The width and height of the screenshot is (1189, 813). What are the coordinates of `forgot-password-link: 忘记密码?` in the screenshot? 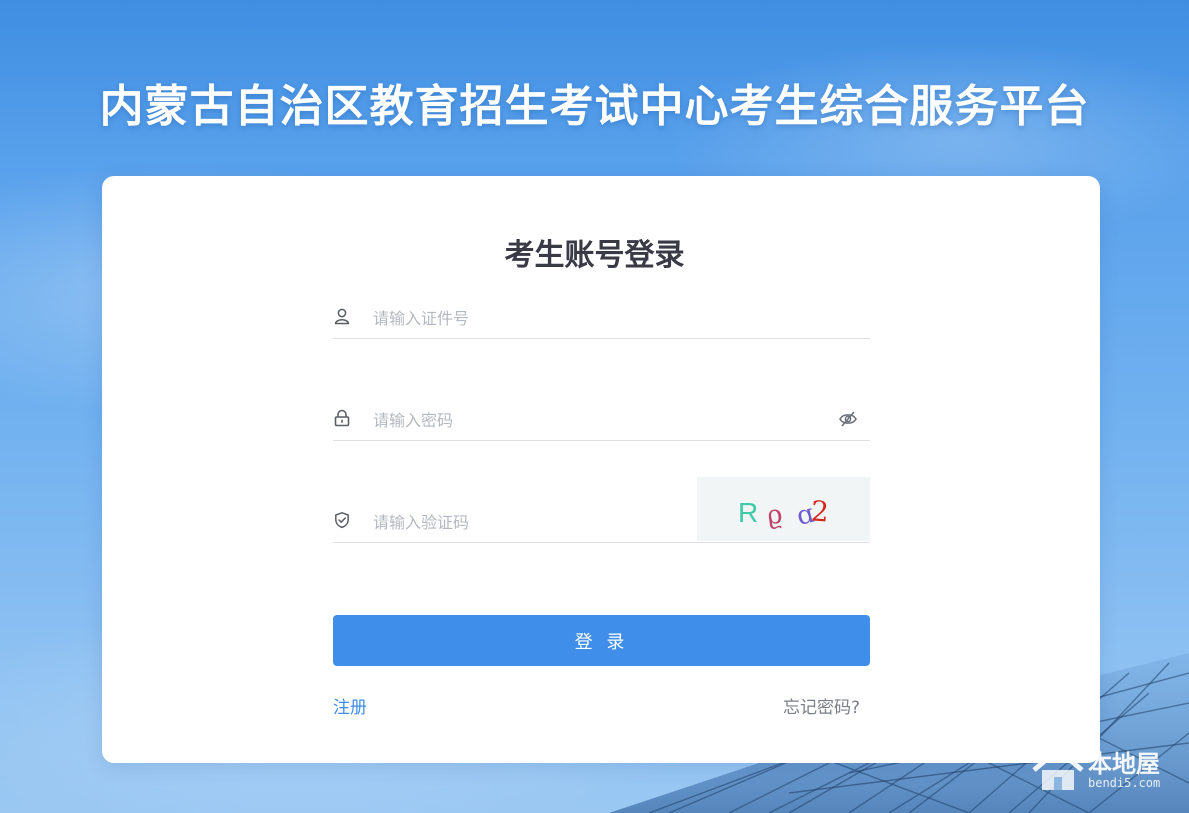 It's located at (821, 705).